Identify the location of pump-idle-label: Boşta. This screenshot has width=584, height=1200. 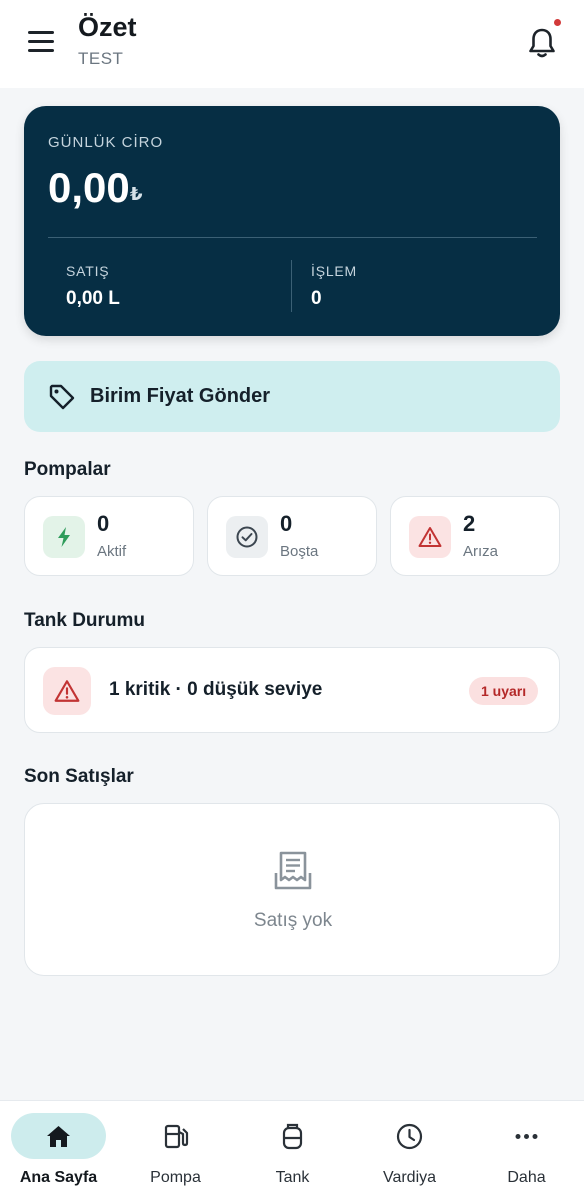
(299, 551).